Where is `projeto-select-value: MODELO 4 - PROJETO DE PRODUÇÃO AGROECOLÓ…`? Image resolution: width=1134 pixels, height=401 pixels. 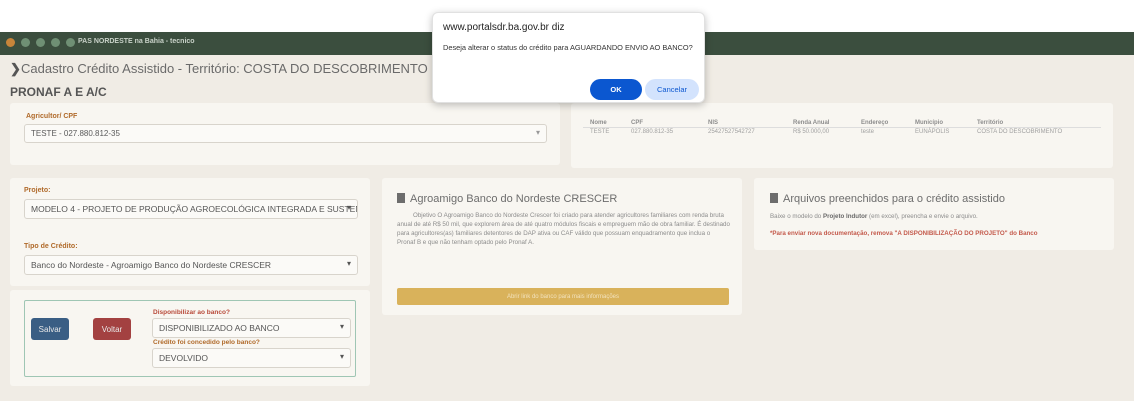 projeto-select-value: MODELO 4 - PROJETO DE PRODUÇÃO AGROECOLÓ… is located at coordinates (194, 209).